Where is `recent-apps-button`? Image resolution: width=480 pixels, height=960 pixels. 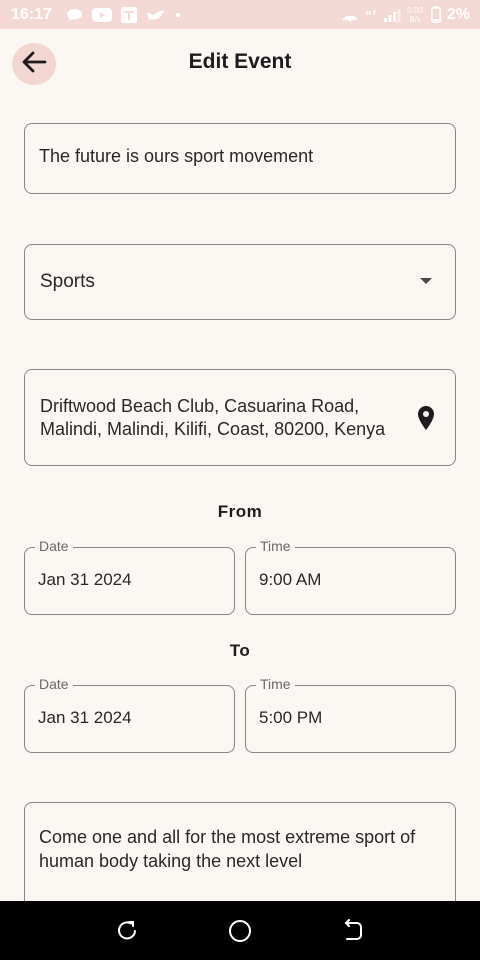
recent-apps-button is located at coordinates (127, 931).